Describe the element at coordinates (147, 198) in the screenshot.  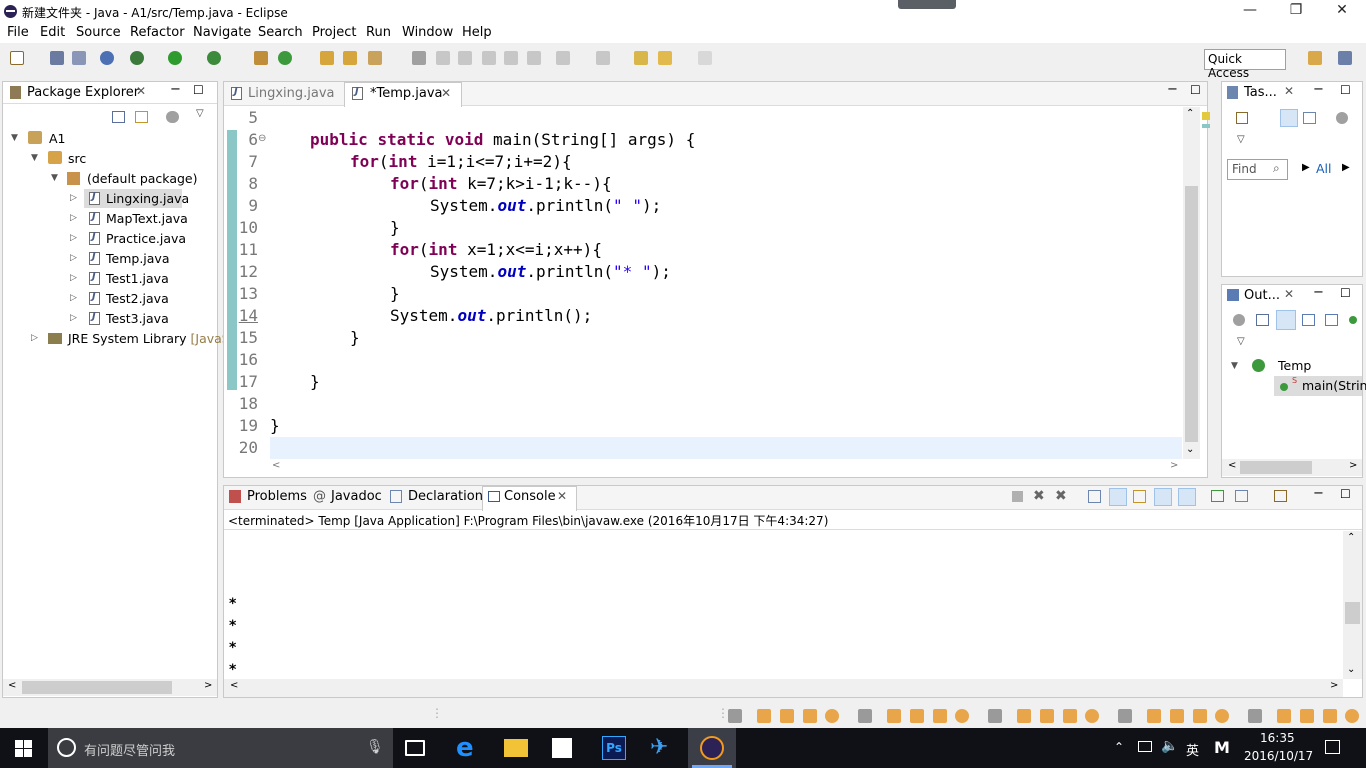
I see `tree-file: Lingxing.java` at that location.